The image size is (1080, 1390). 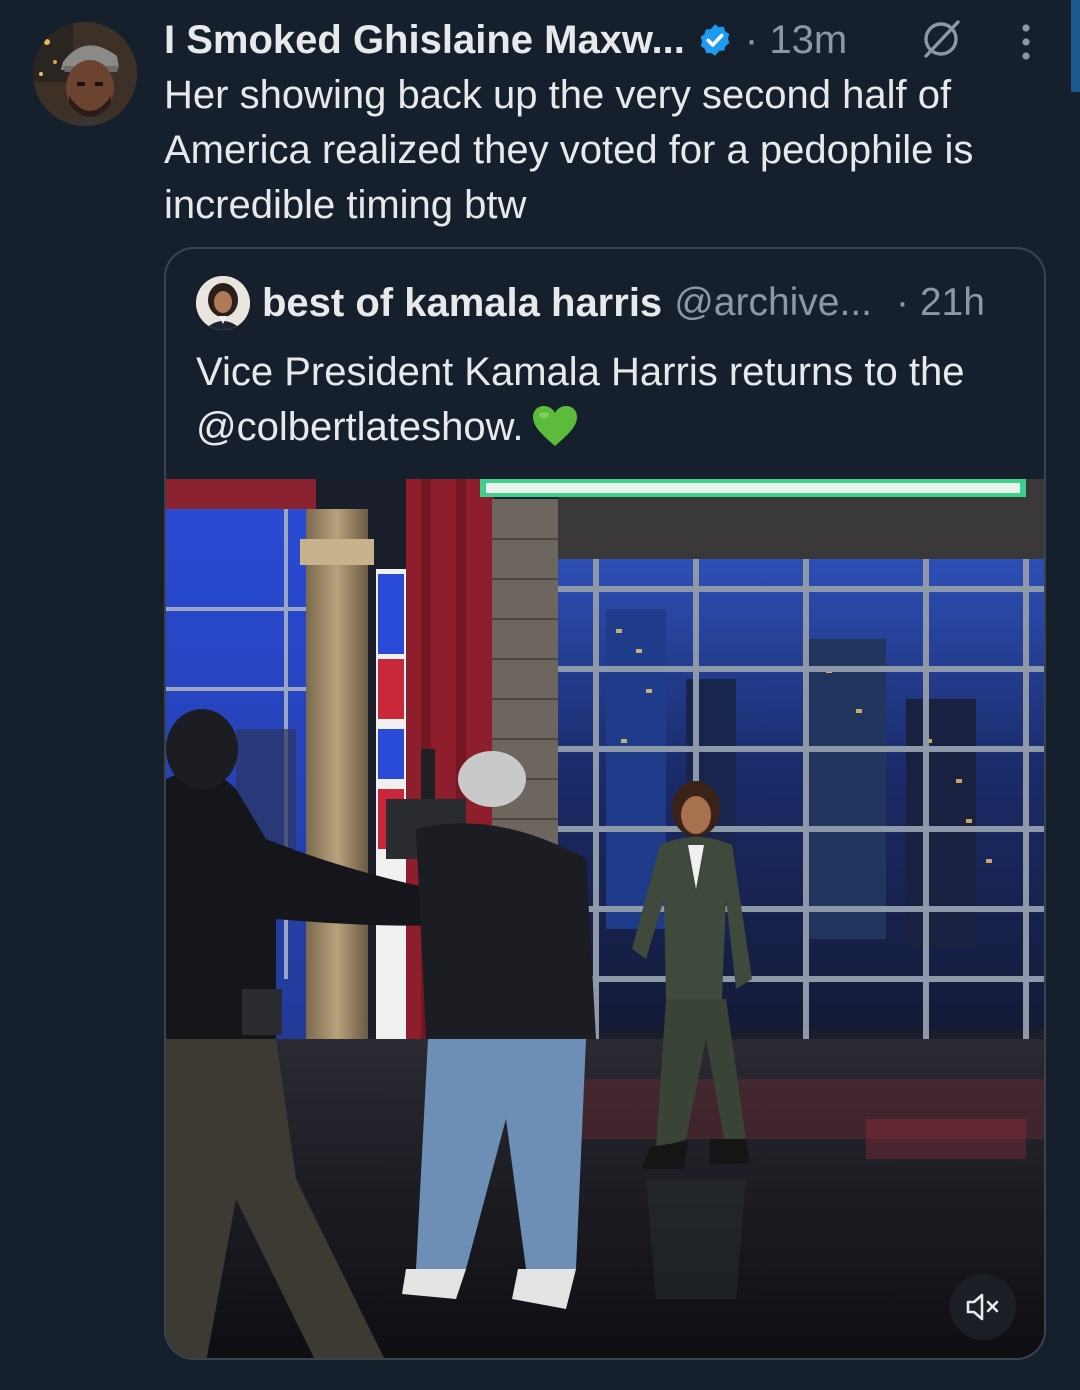 What do you see at coordinates (715, 40) in the screenshot?
I see `verified-badge-icon` at bounding box center [715, 40].